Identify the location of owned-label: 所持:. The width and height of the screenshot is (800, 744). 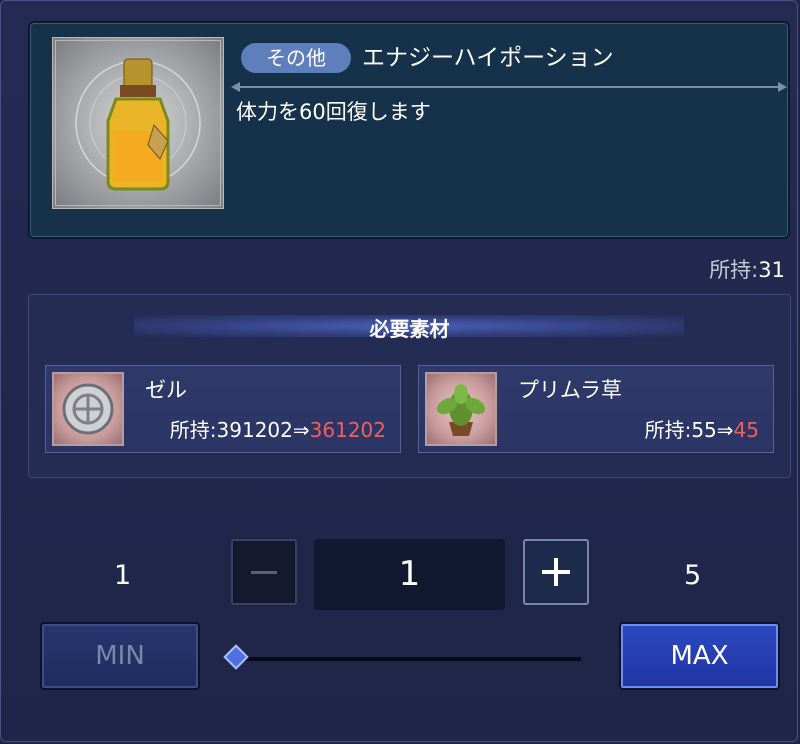
(734, 270).